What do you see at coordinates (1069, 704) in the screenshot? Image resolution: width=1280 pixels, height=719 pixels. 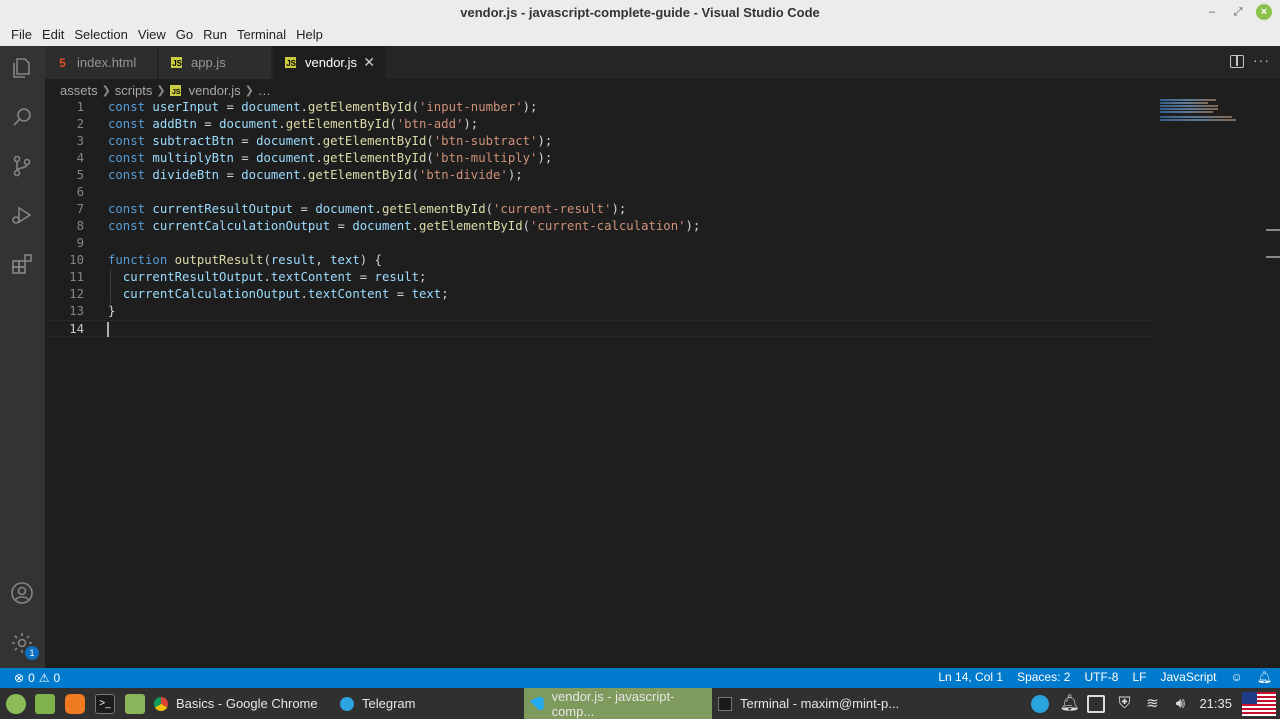 I see `notifications-icon: 🔔︎` at bounding box center [1069, 704].